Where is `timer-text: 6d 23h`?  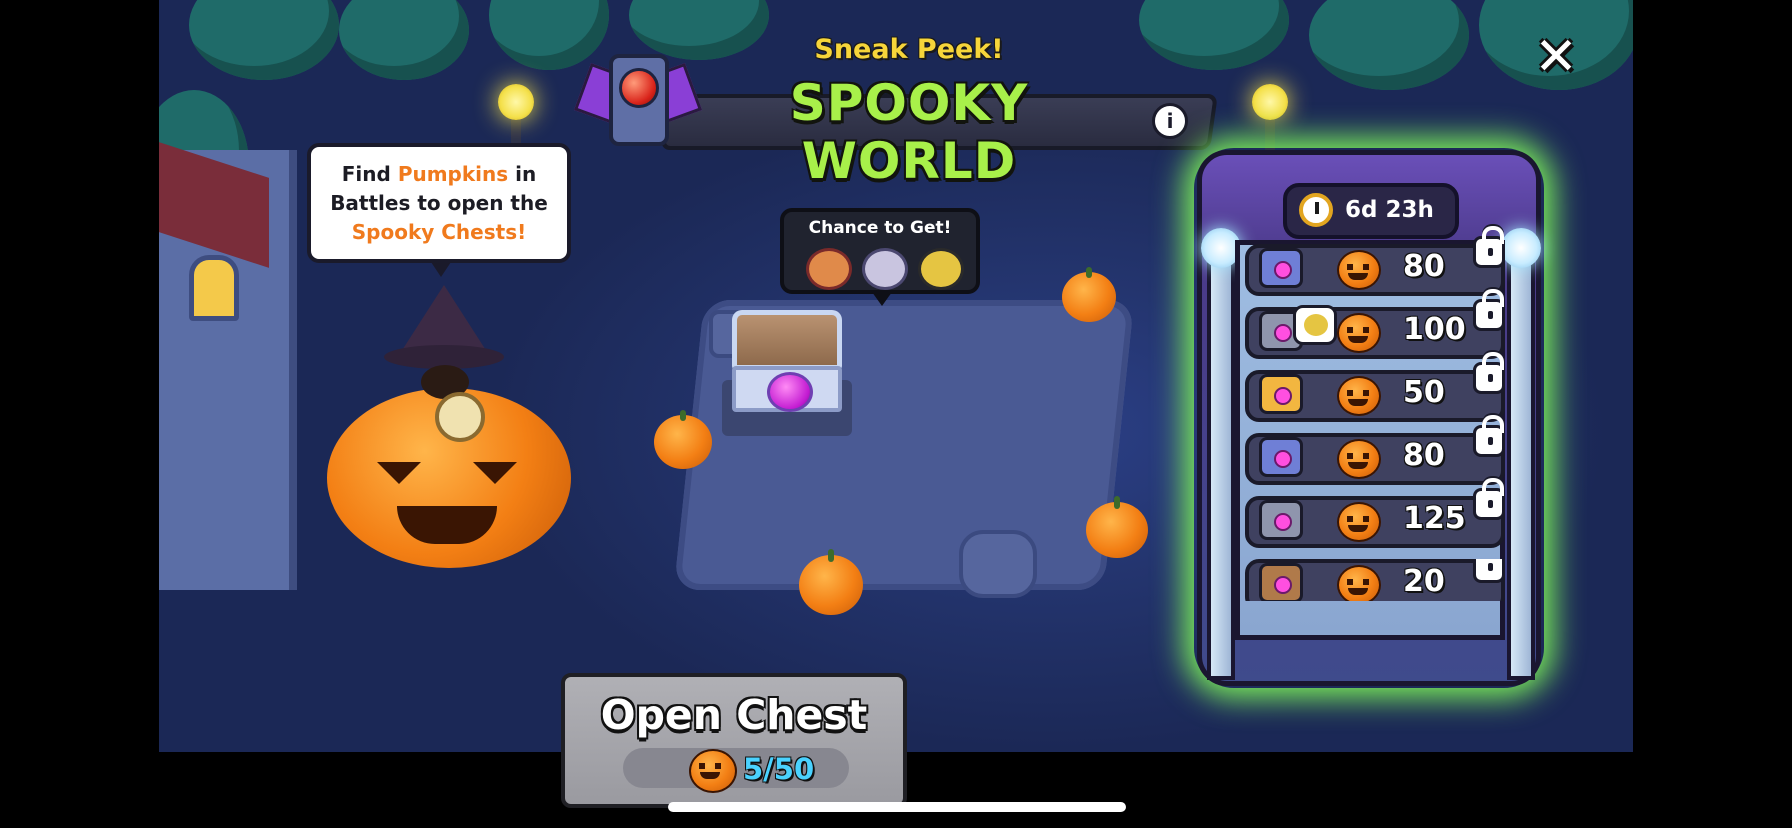
timer-text: 6d 23h is located at coordinates (1389, 210).